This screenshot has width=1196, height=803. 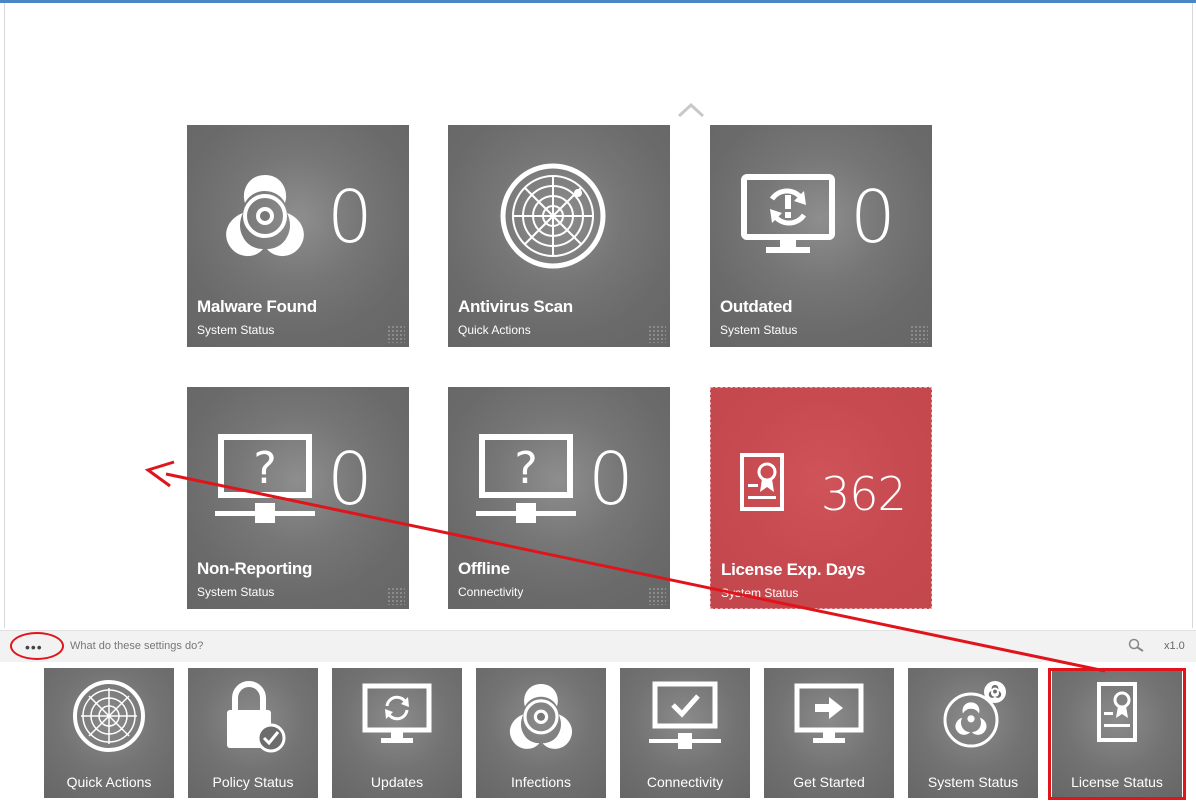 I want to click on dock-item-label: Infections, so click(x=541, y=782).